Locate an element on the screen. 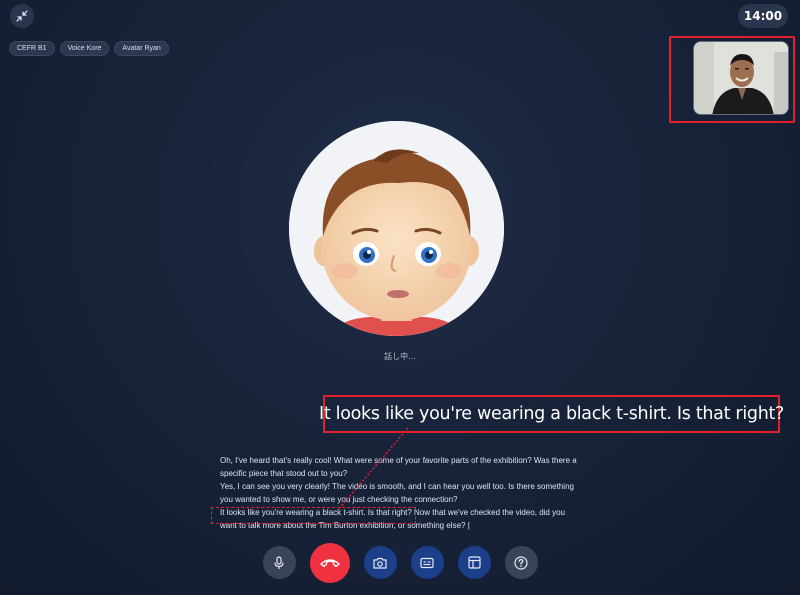  session-timer: 14:00 is located at coordinates (763, 16).